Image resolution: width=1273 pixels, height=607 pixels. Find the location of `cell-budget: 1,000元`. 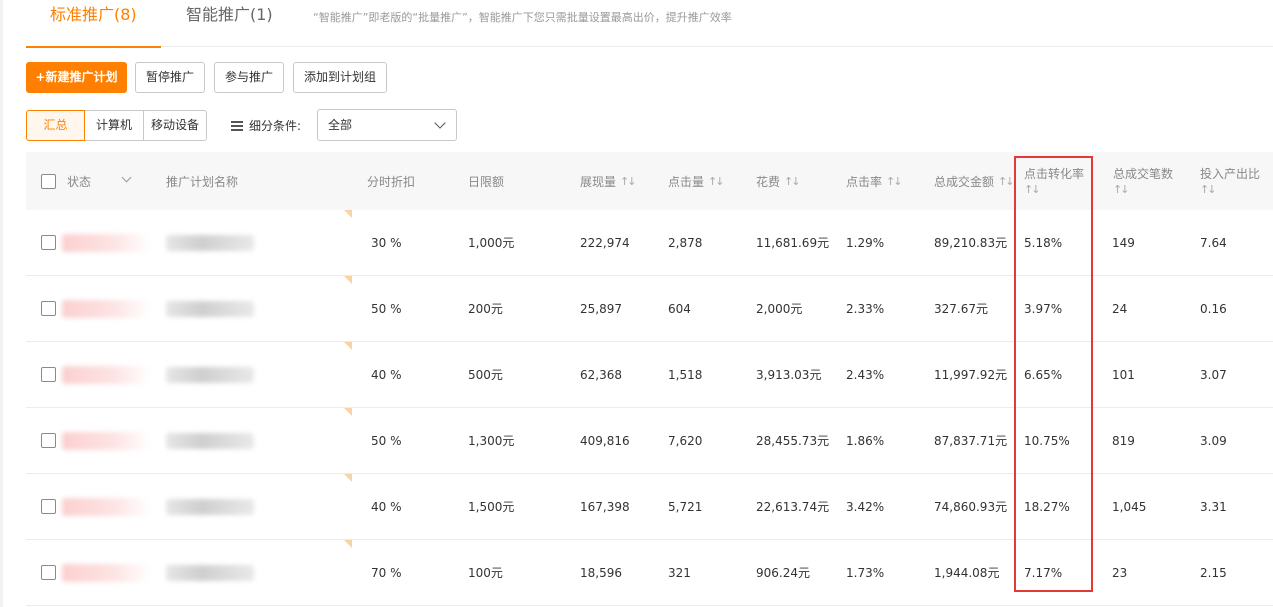

cell-budget: 1,000元 is located at coordinates (491, 243).